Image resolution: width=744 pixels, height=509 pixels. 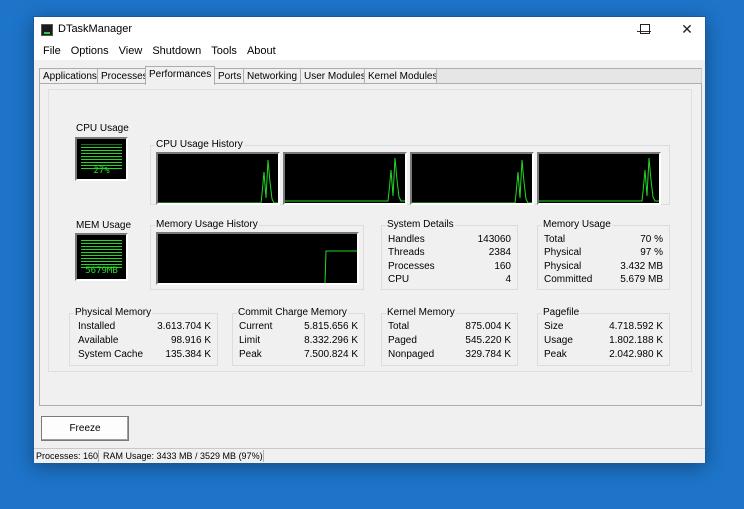 What do you see at coordinates (190, 340) in the screenshot?
I see `detail-value: 98.916 K` at bounding box center [190, 340].